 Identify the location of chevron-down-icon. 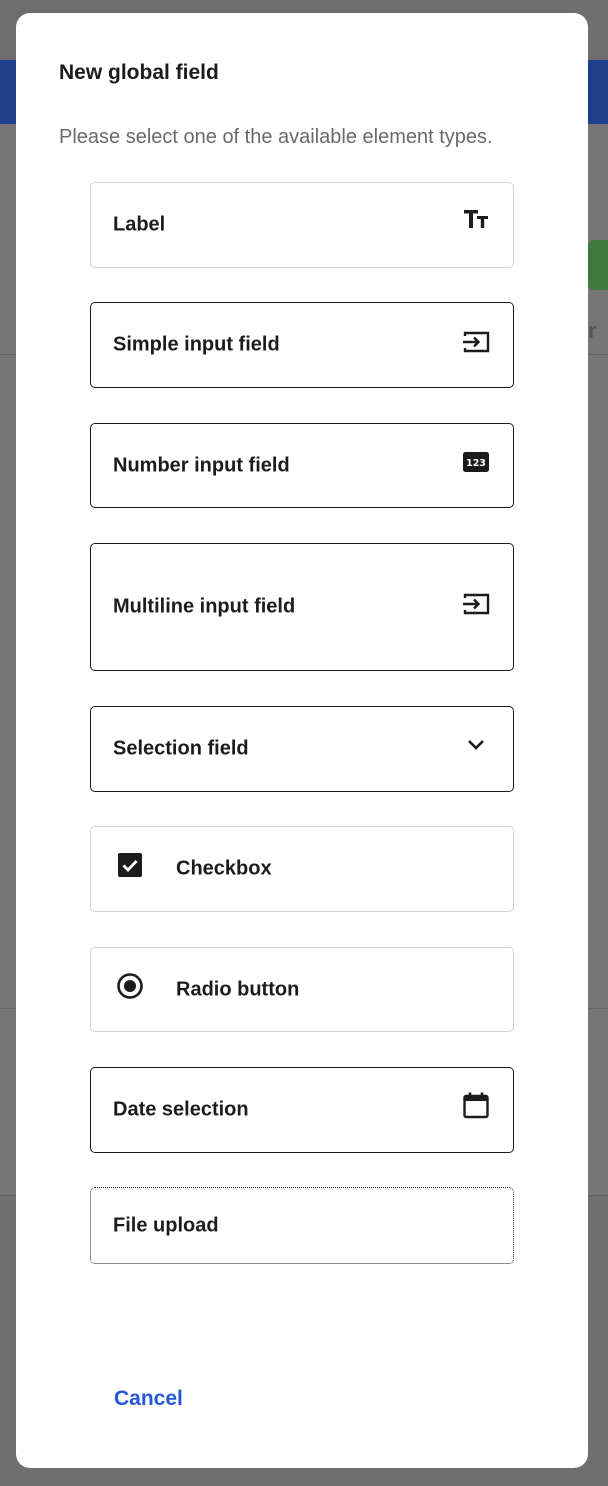
(476, 745).